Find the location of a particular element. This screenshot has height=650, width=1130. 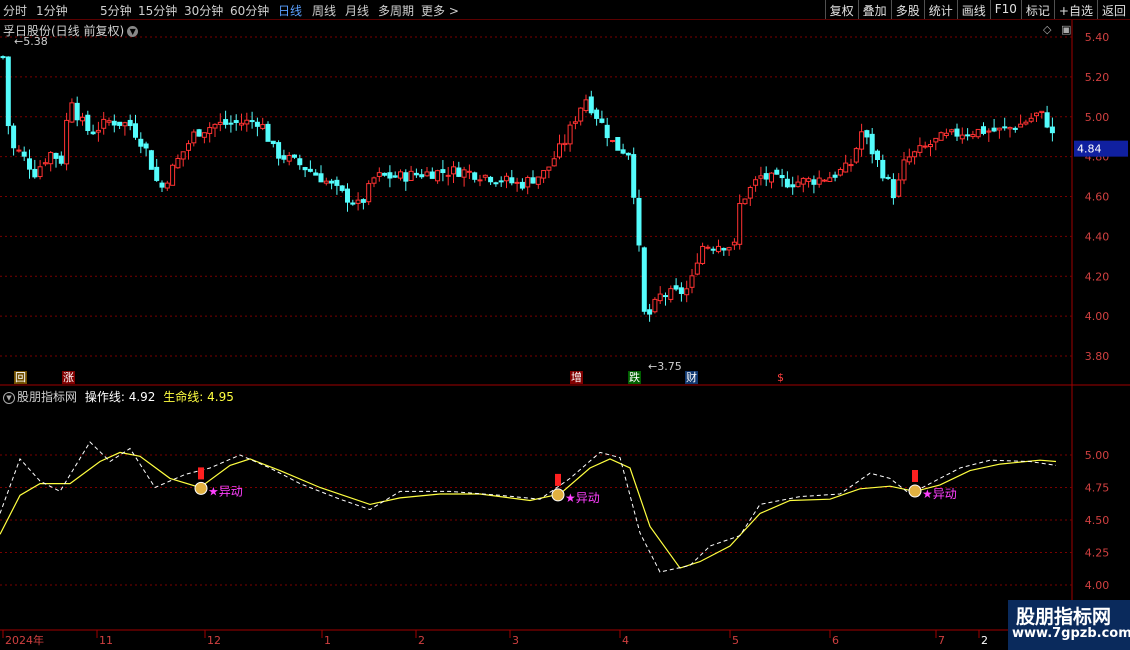

fuquan-button: 复权 is located at coordinates (841, 9).